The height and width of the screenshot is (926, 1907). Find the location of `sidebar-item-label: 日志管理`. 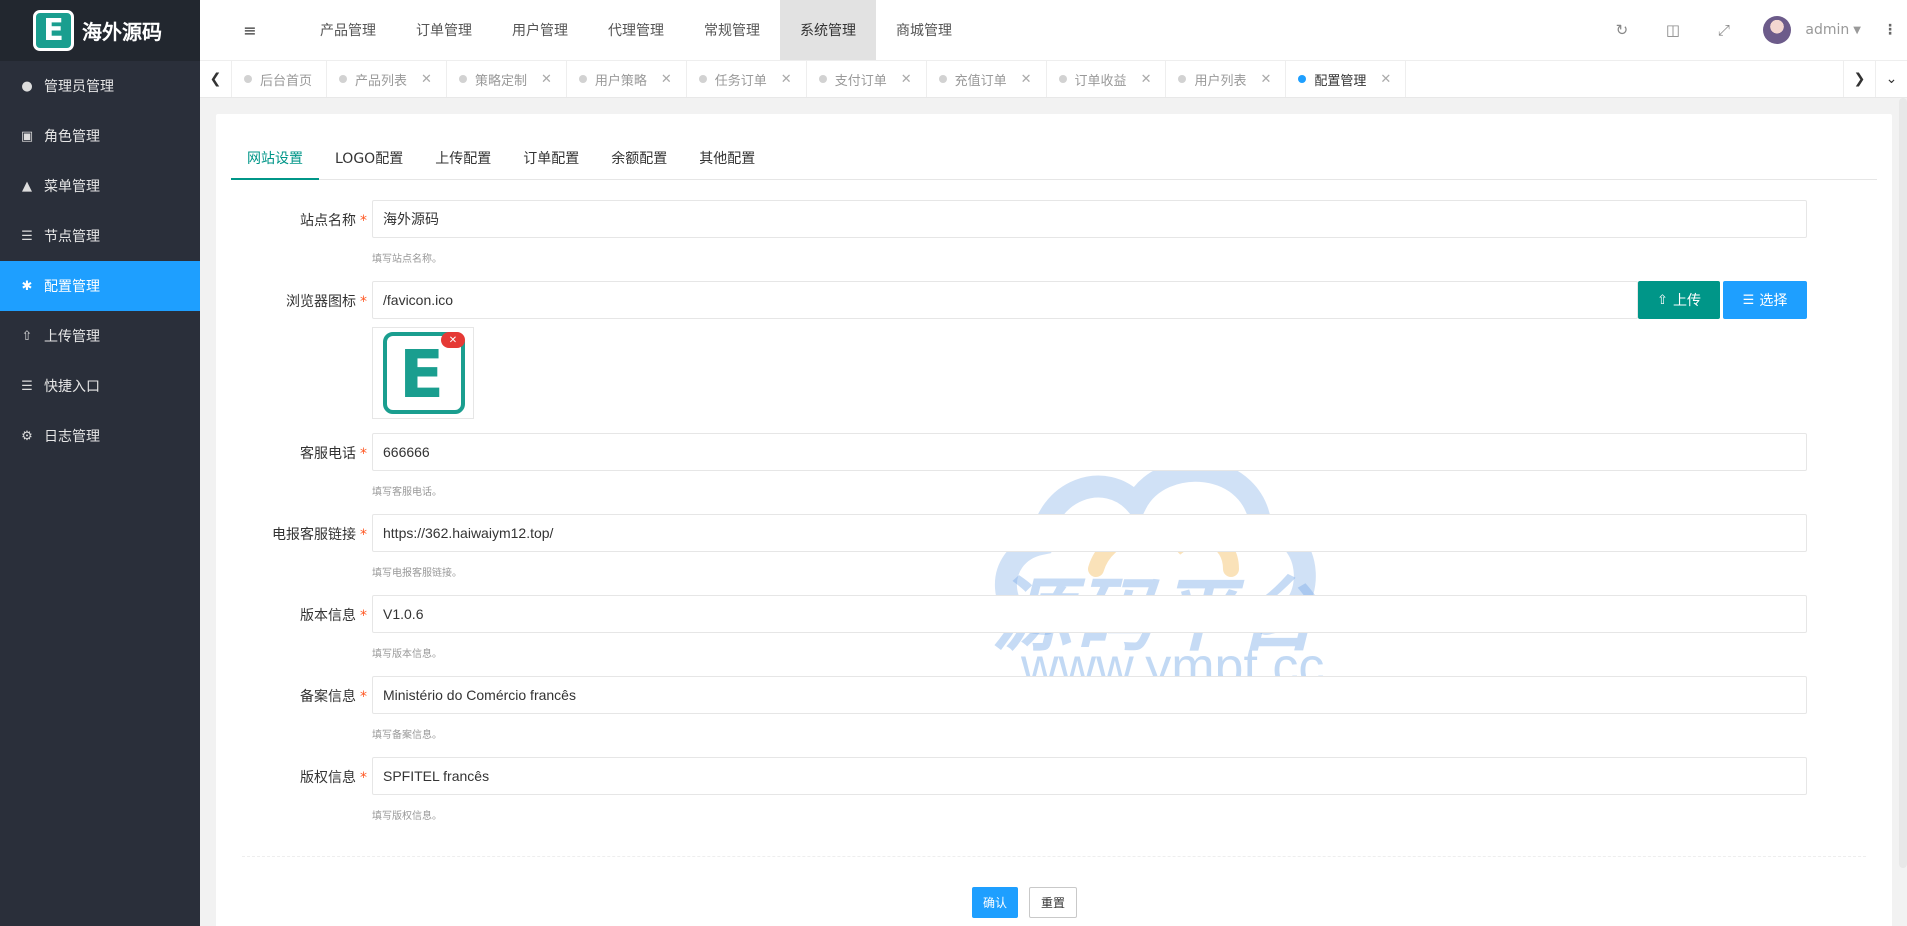

sidebar-item-label: 日志管理 is located at coordinates (72, 437).